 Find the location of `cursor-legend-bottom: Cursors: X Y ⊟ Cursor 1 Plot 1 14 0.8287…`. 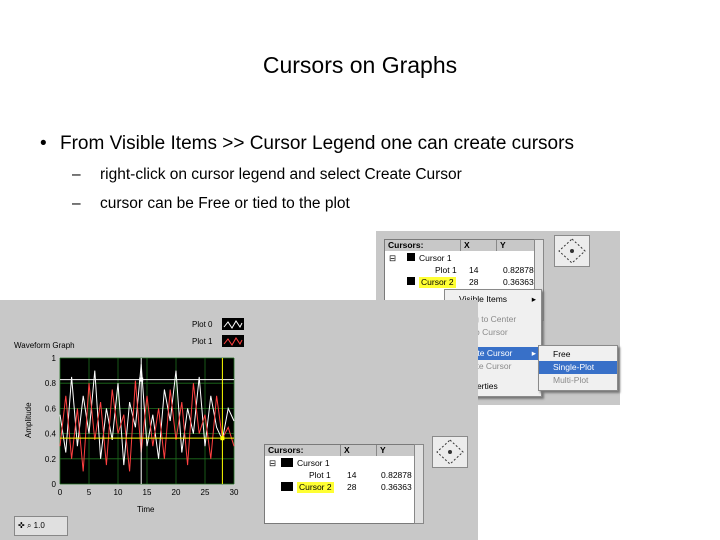

cursor-legend-bottom: Cursors: X Y ⊟ Cursor 1 Plot 1 14 0.8287… is located at coordinates (368, 488).